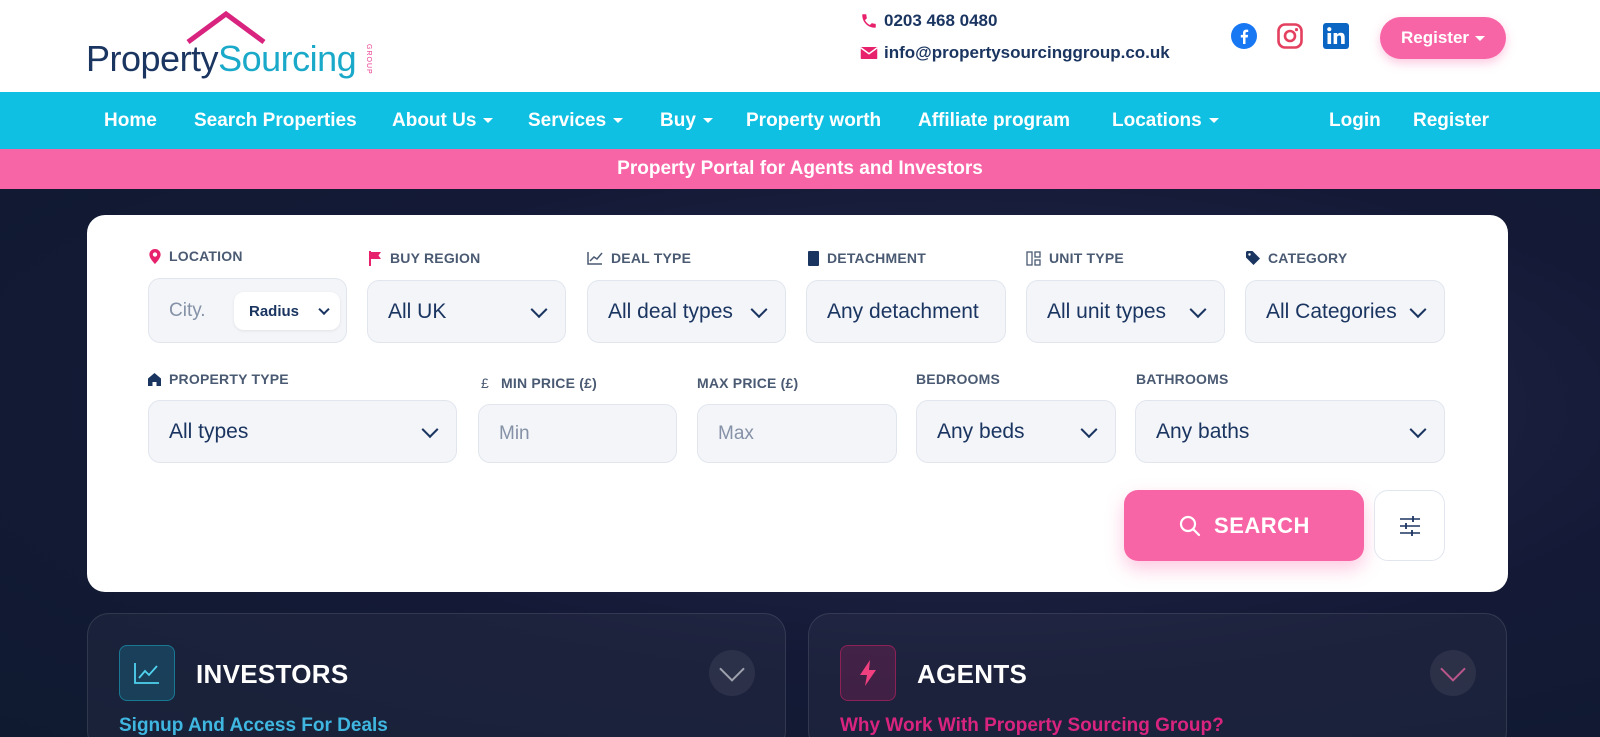 The height and width of the screenshot is (737, 1600). What do you see at coordinates (368, 59) in the screenshot?
I see `logo-group-text: GROUP` at bounding box center [368, 59].